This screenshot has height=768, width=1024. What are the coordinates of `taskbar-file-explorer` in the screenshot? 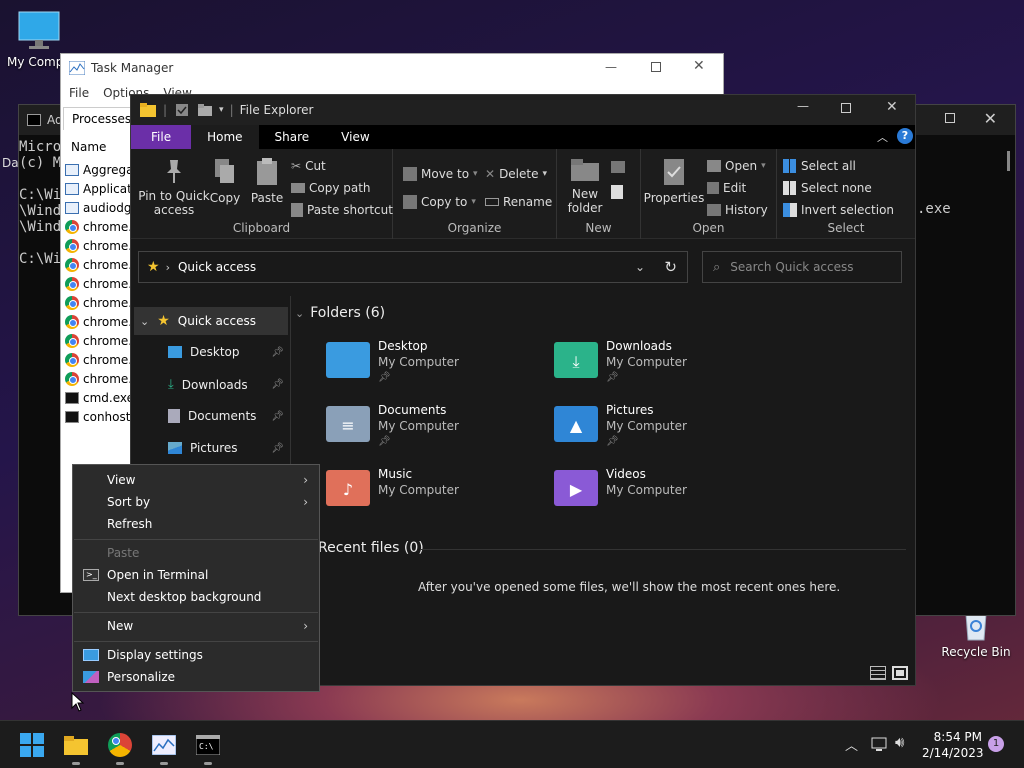 It's located at (76, 747).